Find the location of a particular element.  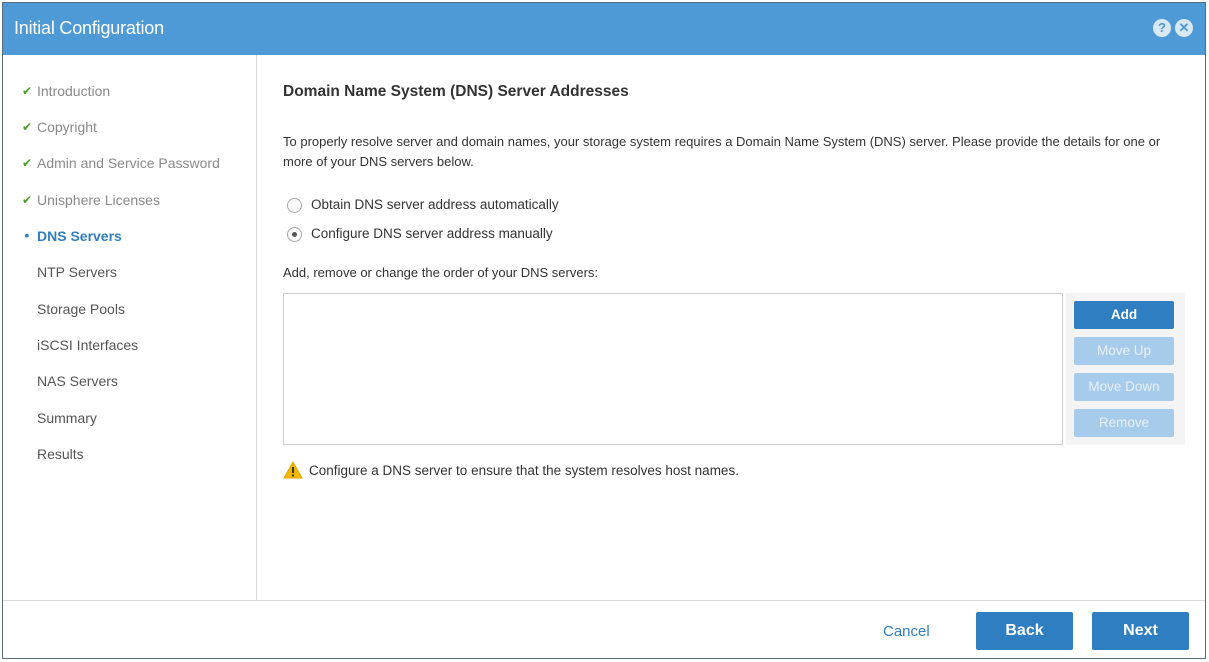

help-icon: ? is located at coordinates (1162, 28).